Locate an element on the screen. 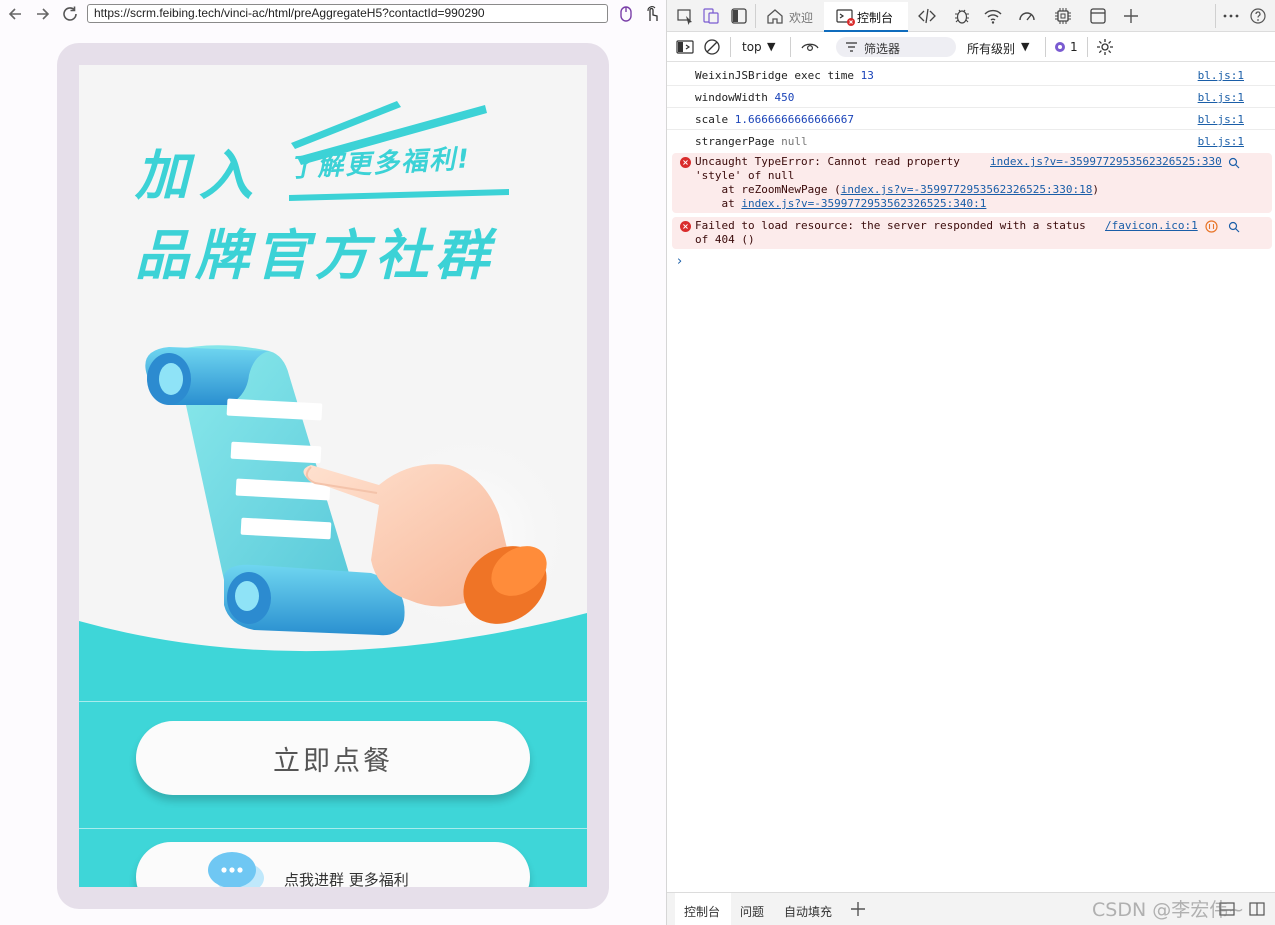 The width and height of the screenshot is (1275, 925). filter-input: 筛选器 is located at coordinates (896, 47).